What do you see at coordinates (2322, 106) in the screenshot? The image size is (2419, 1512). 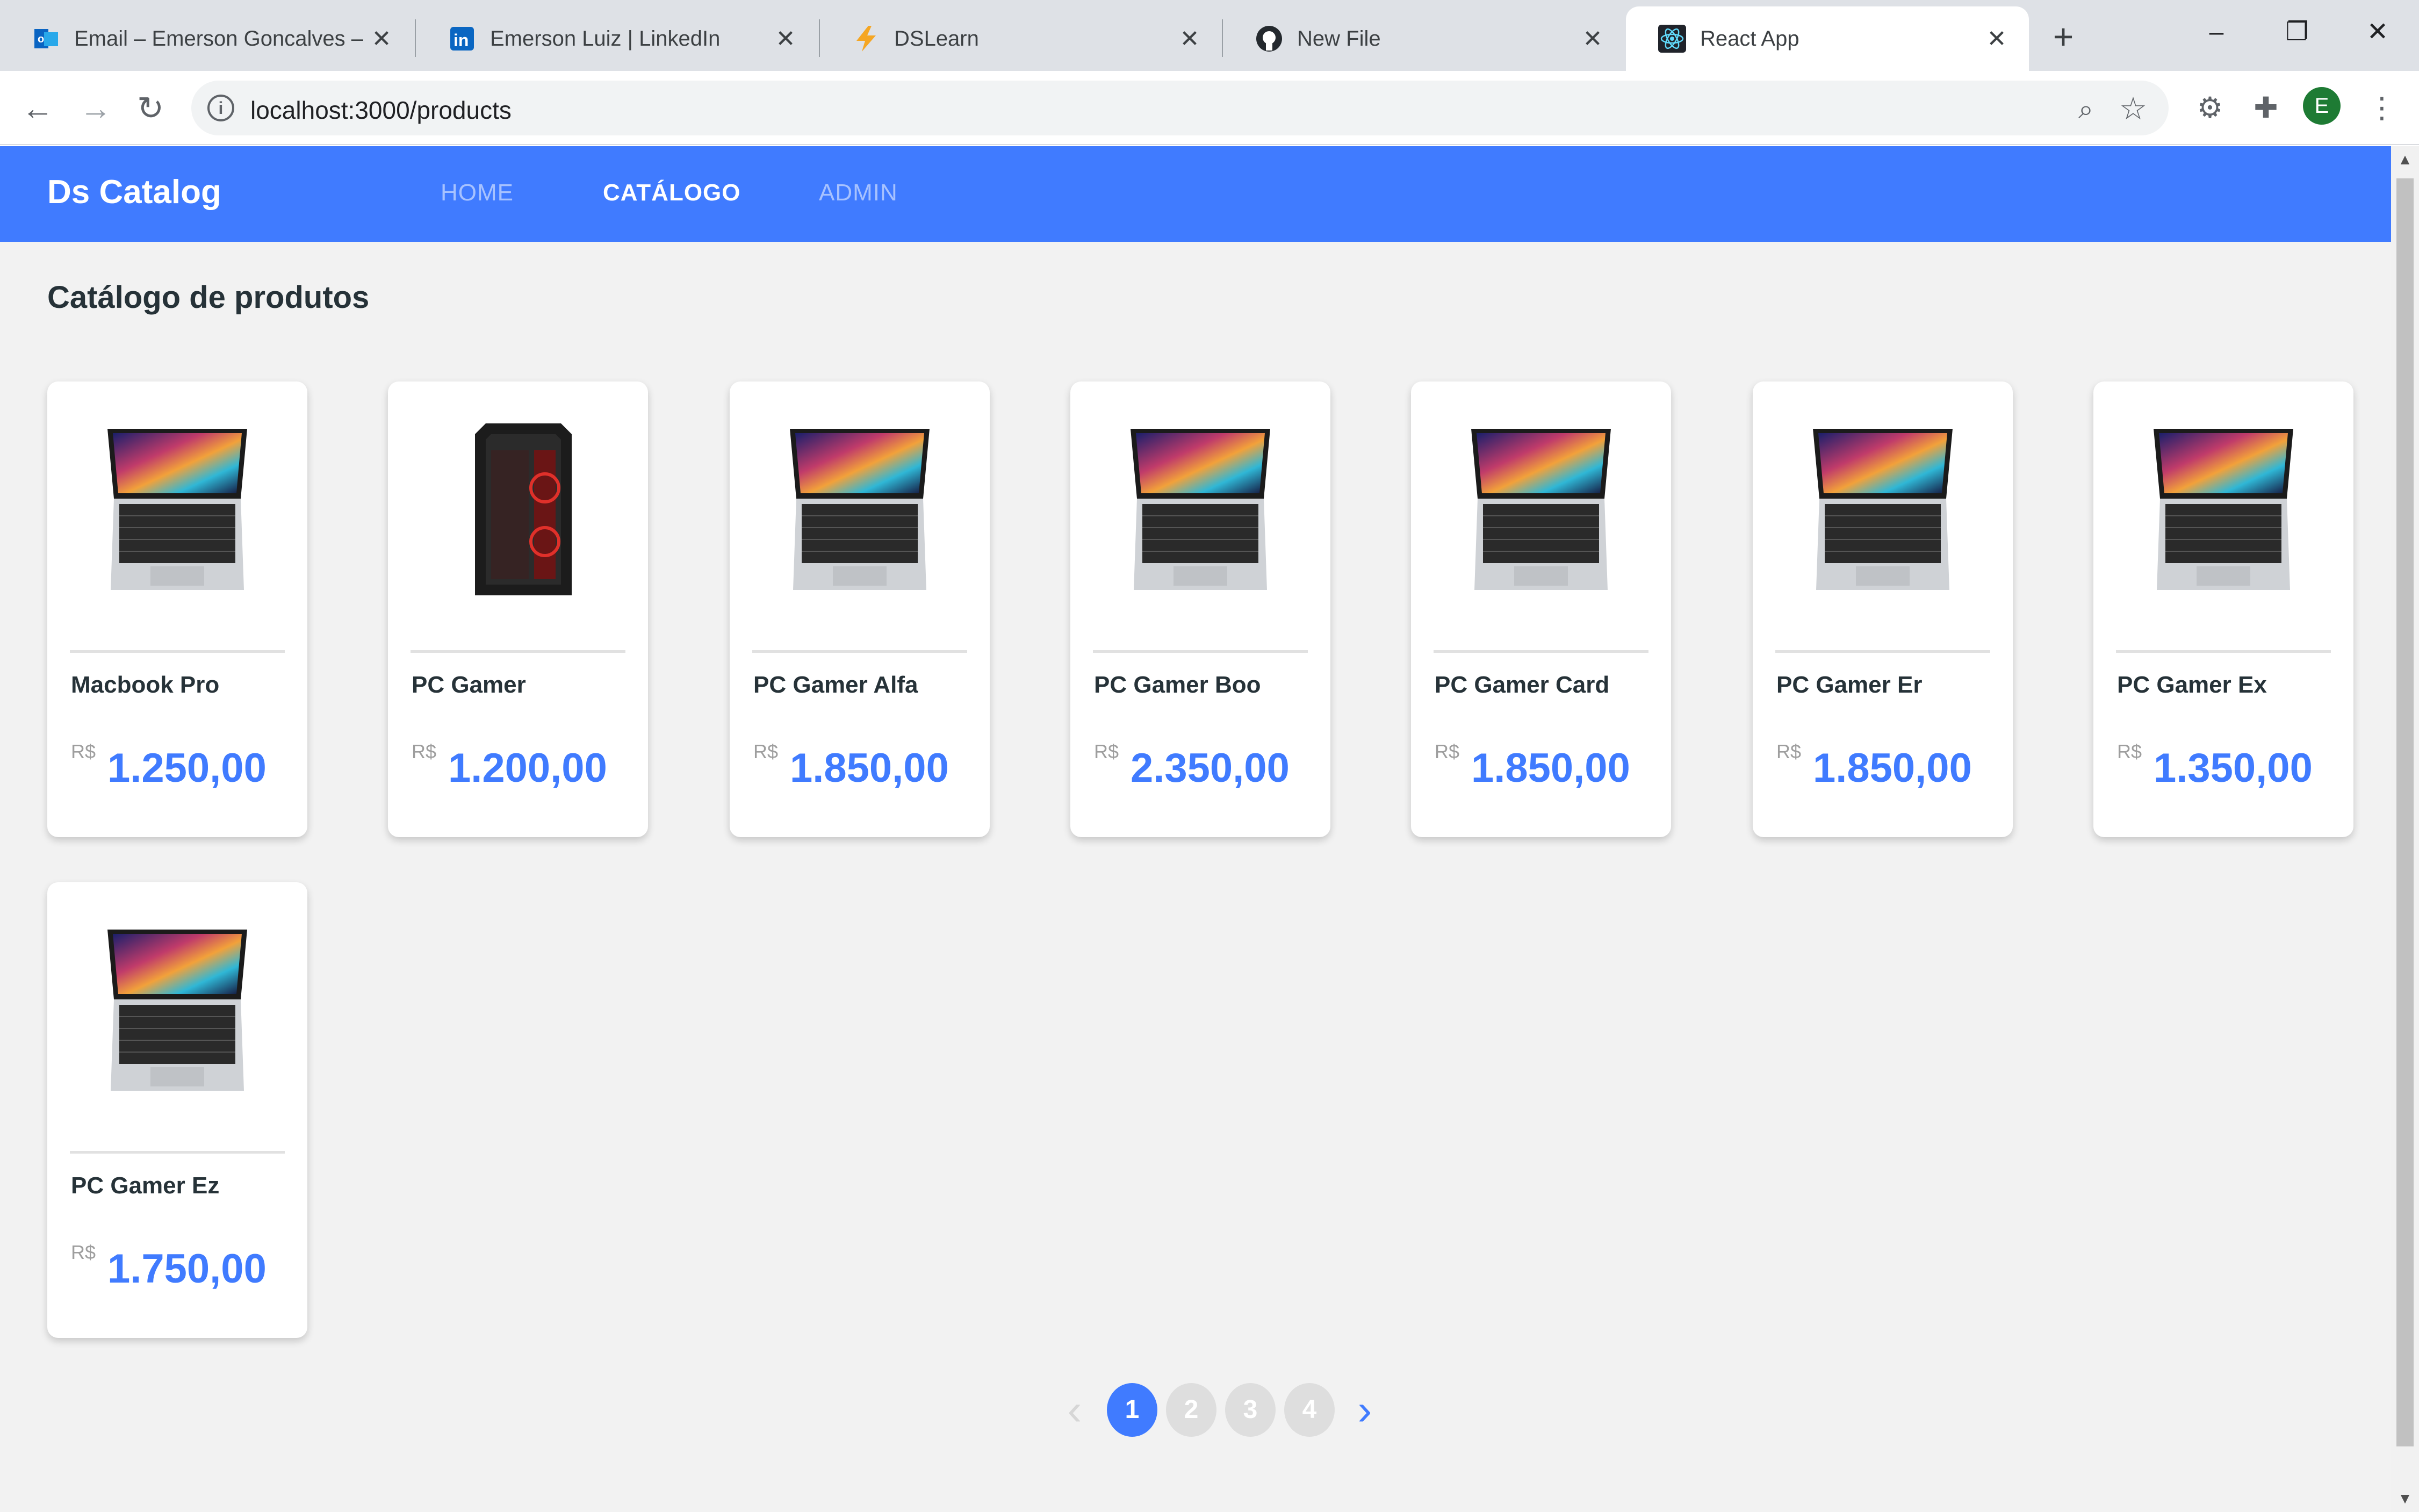 I see `profile-avatar: E` at bounding box center [2322, 106].